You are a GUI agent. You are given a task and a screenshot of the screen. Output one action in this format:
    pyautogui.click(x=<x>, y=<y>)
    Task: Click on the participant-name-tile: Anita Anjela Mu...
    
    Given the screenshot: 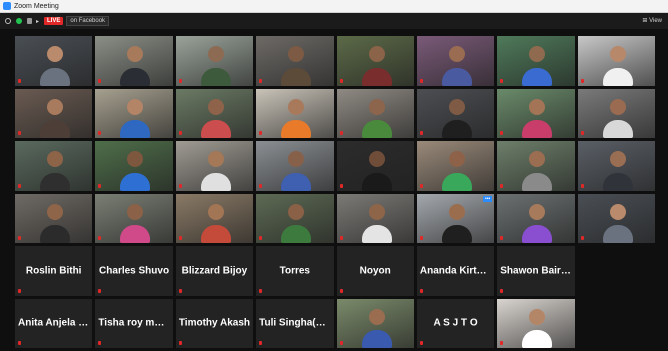 What is the action you would take?
    pyautogui.click(x=54, y=323)
    